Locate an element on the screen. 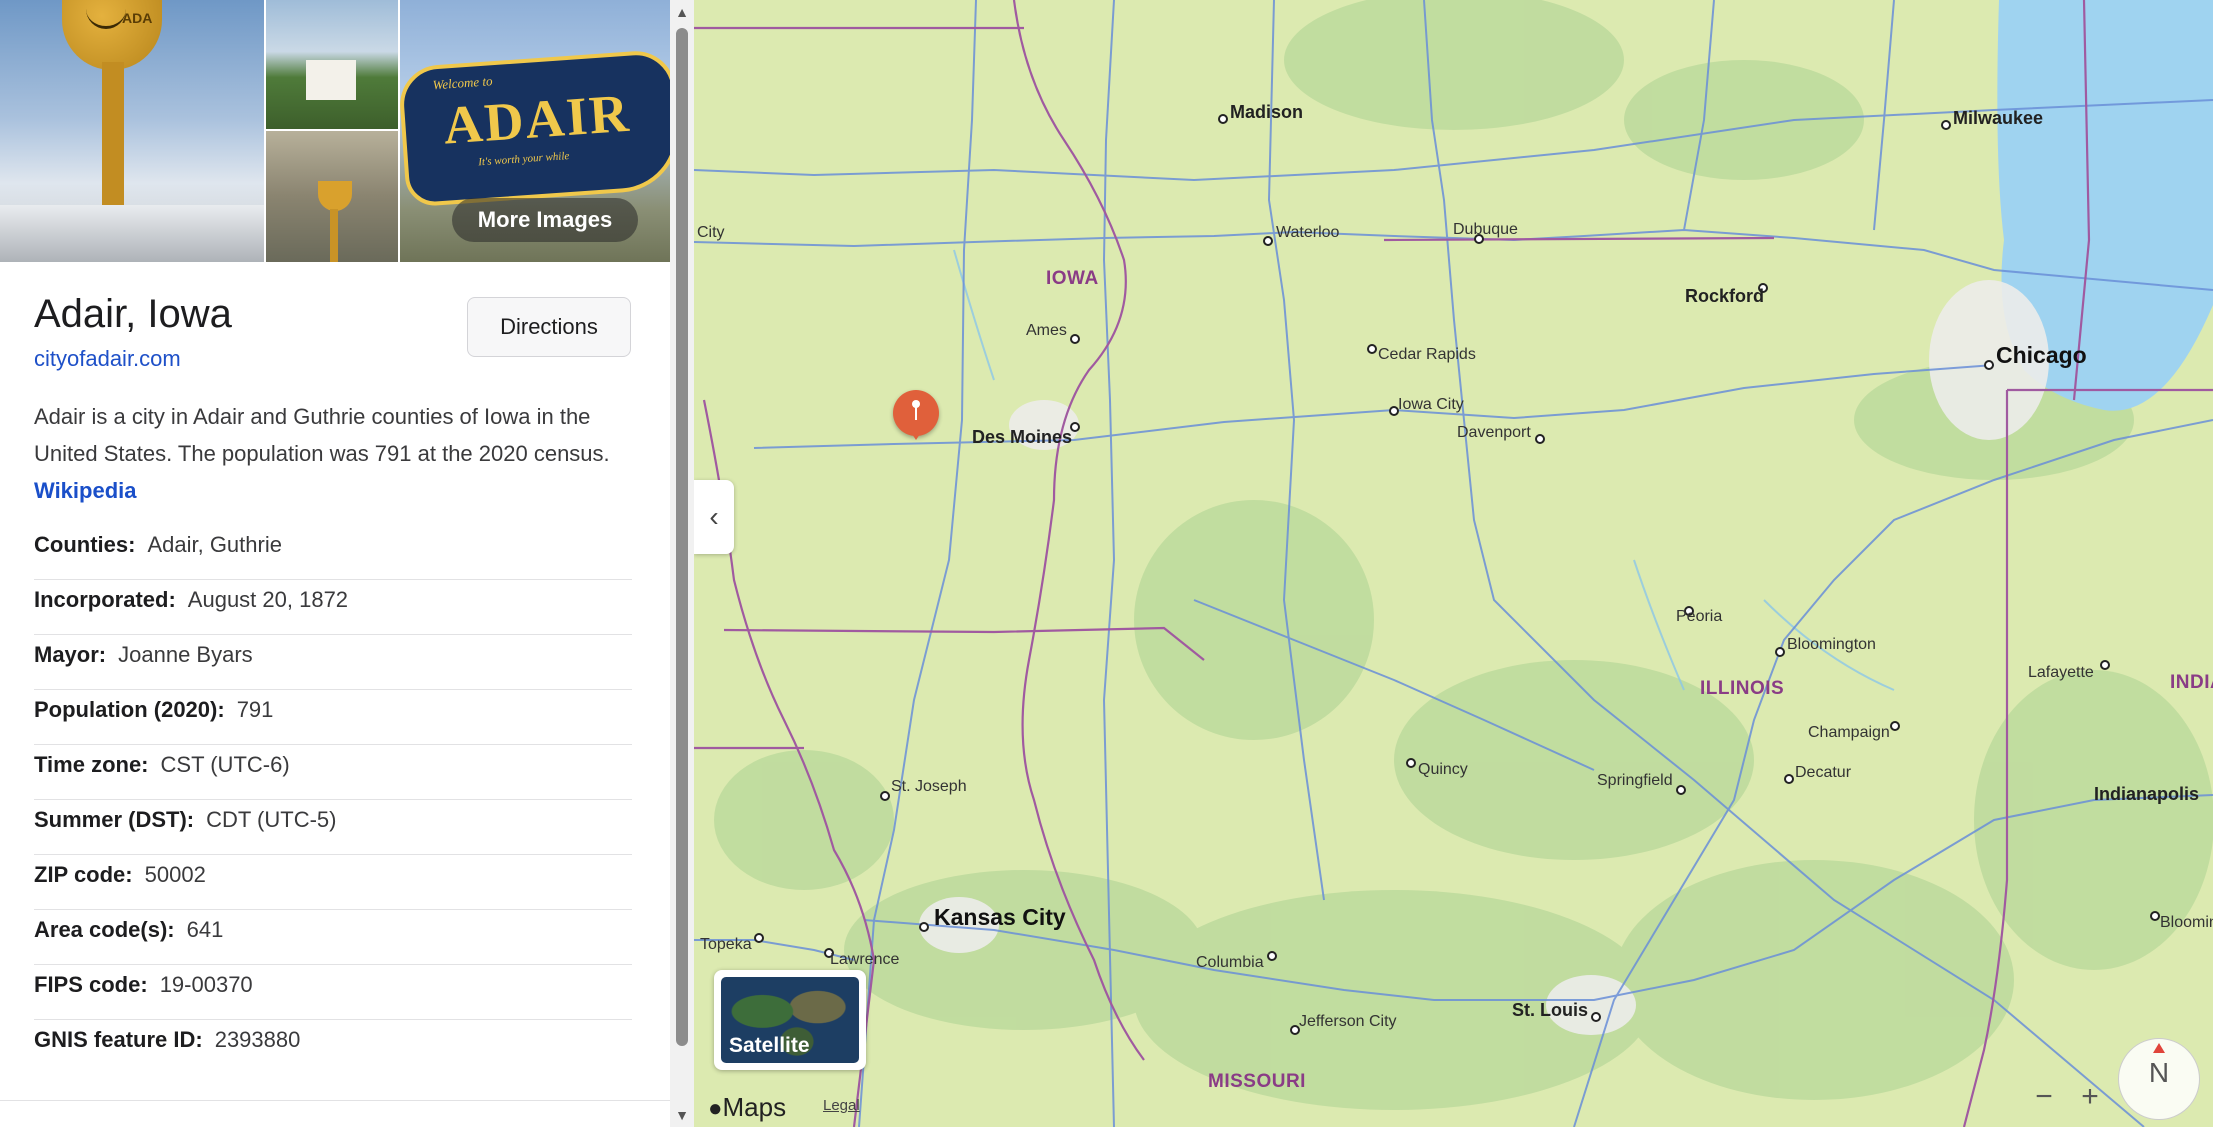 The height and width of the screenshot is (1127, 2213). website-link: cityofadair.com is located at coordinates (107, 359).